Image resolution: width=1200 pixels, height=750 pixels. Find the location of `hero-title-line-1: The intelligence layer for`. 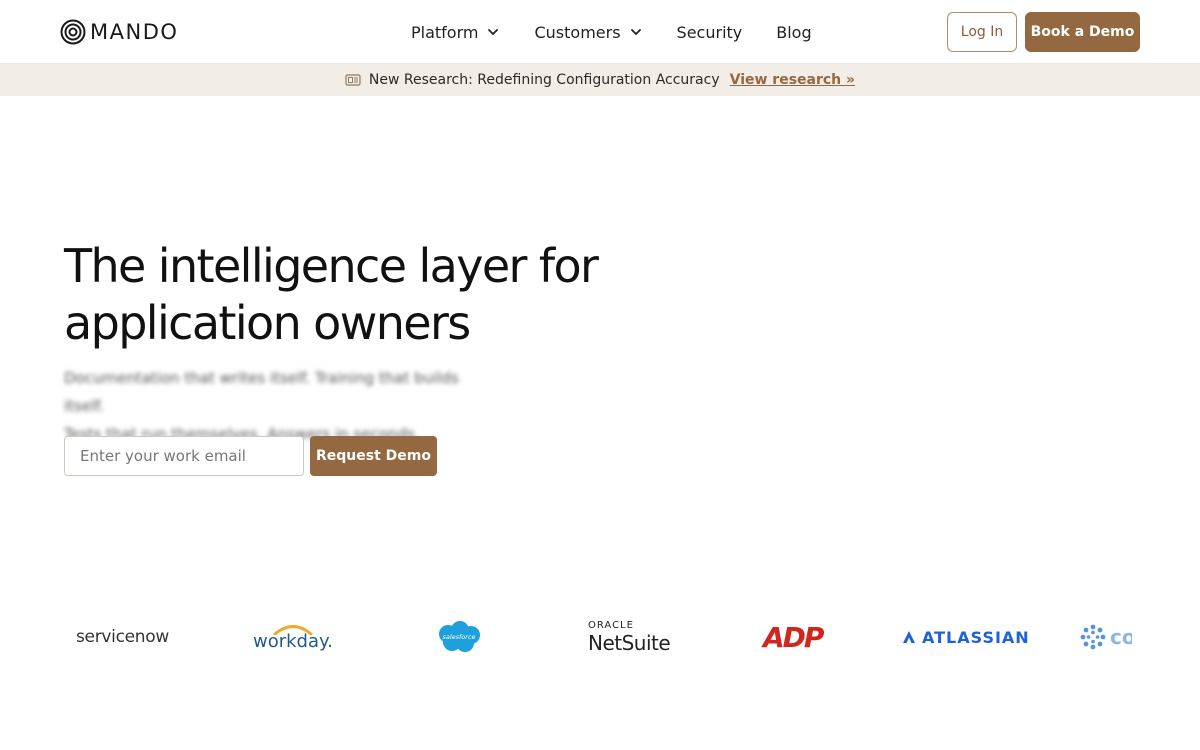

hero-title-line-1: The intelligence layer for is located at coordinates (331, 266).